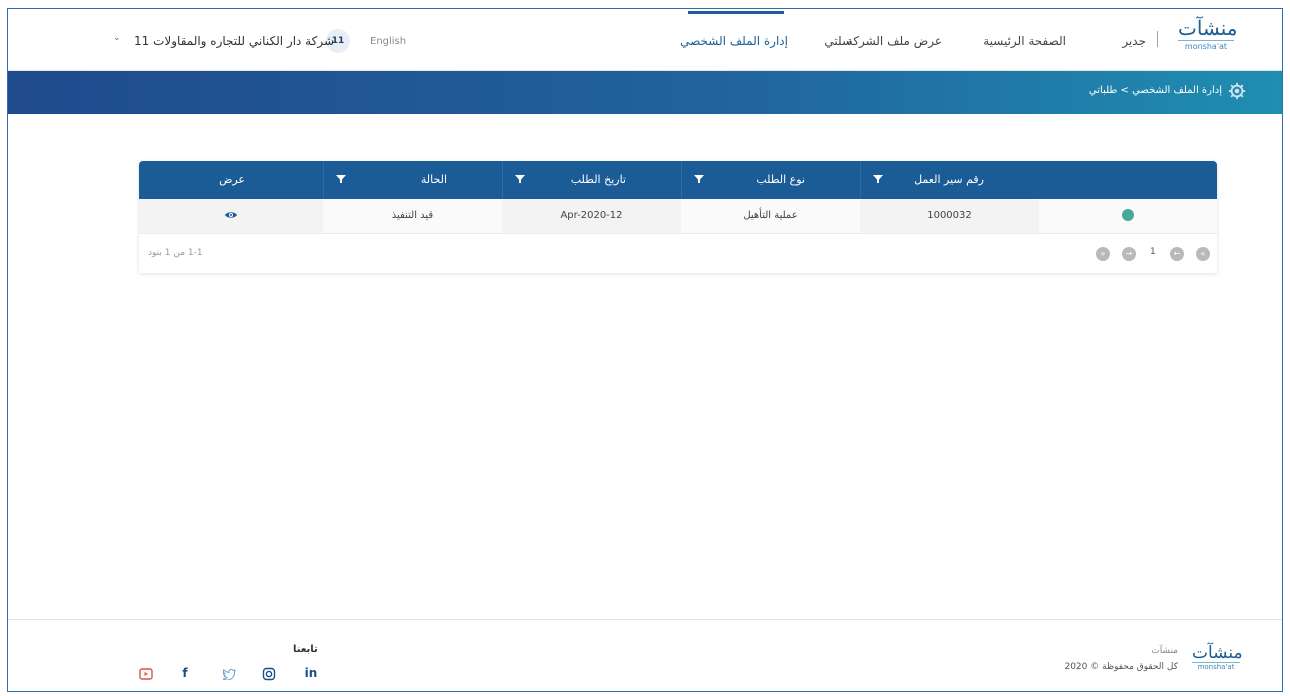 The width and height of the screenshot is (1290, 696). I want to click on monshaat-logo: منشآت monsha'at, so click(1208, 38).